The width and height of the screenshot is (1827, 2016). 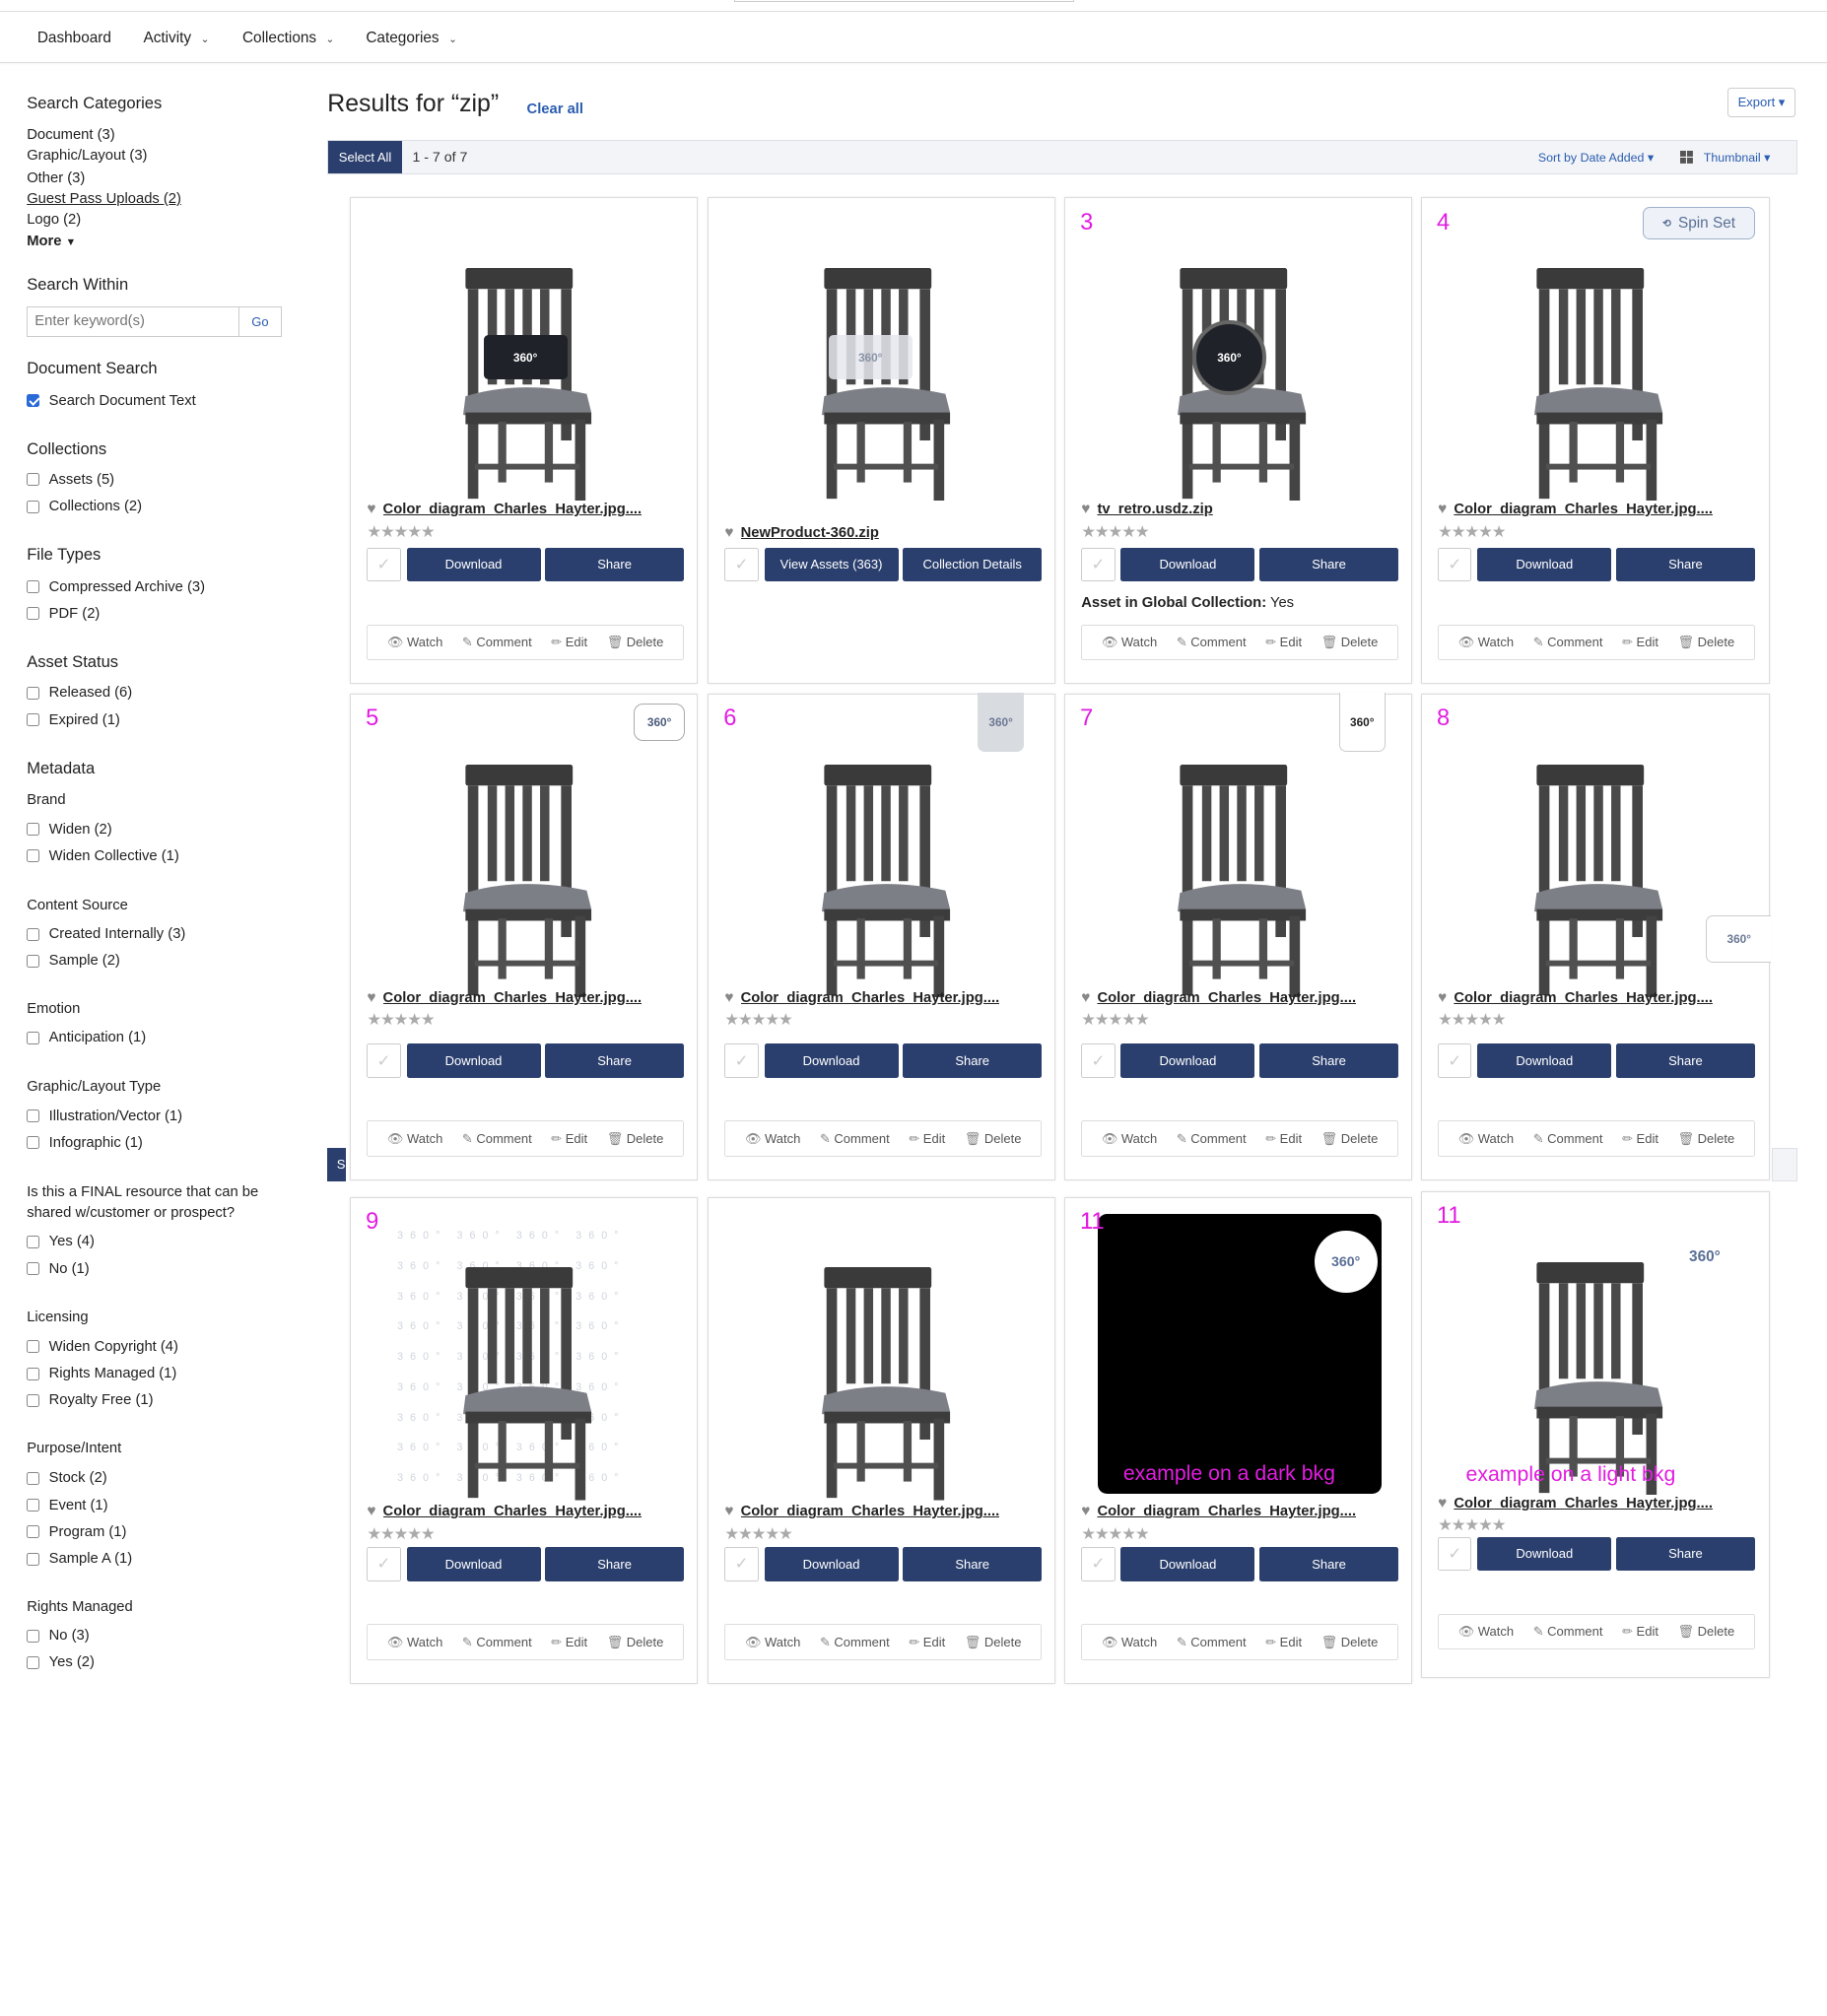 What do you see at coordinates (84, 507) in the screenshot?
I see `filter-checkbox: Collections (2)` at bounding box center [84, 507].